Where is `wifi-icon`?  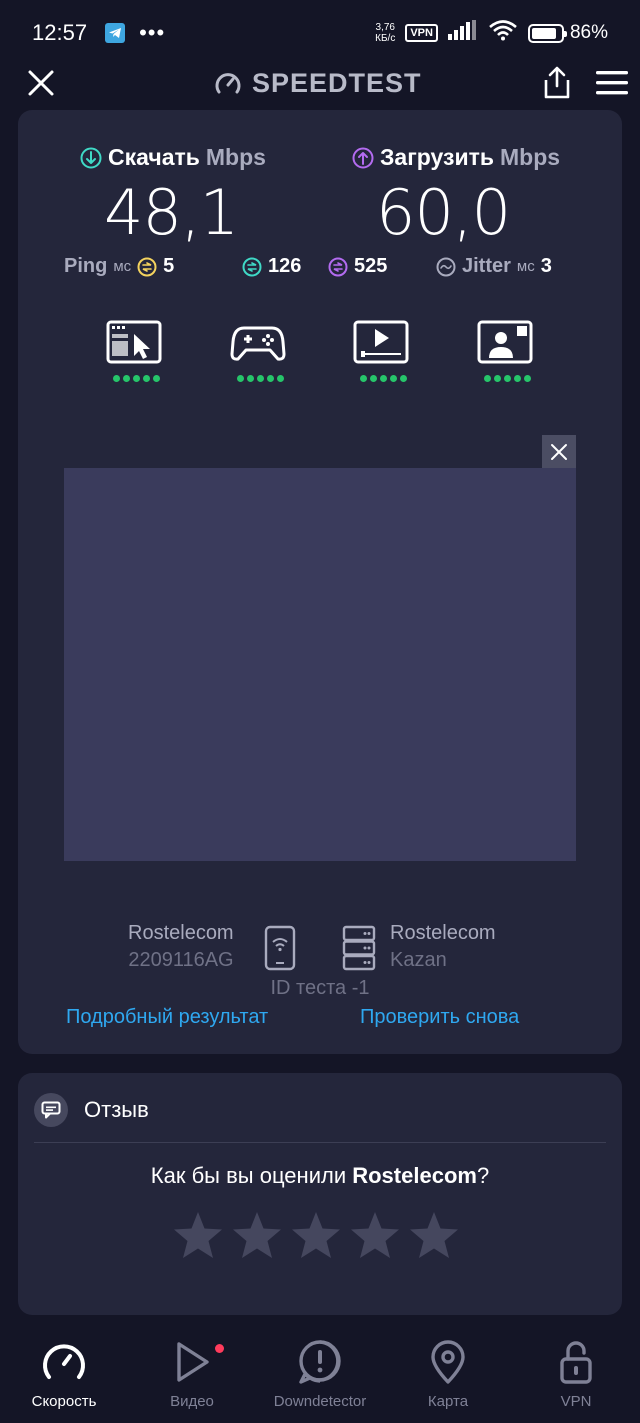 wifi-icon is located at coordinates (503, 33).